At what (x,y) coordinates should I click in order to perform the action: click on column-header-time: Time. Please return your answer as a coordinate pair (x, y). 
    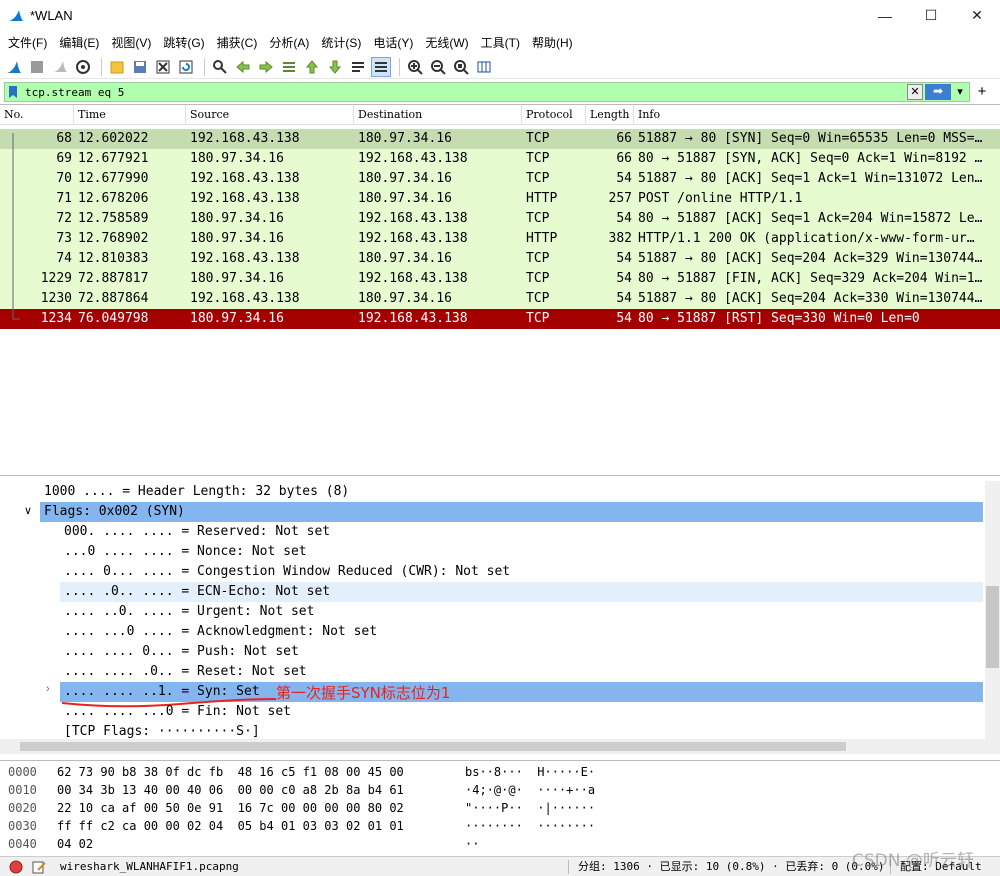
    Looking at the image, I should click on (130, 115).